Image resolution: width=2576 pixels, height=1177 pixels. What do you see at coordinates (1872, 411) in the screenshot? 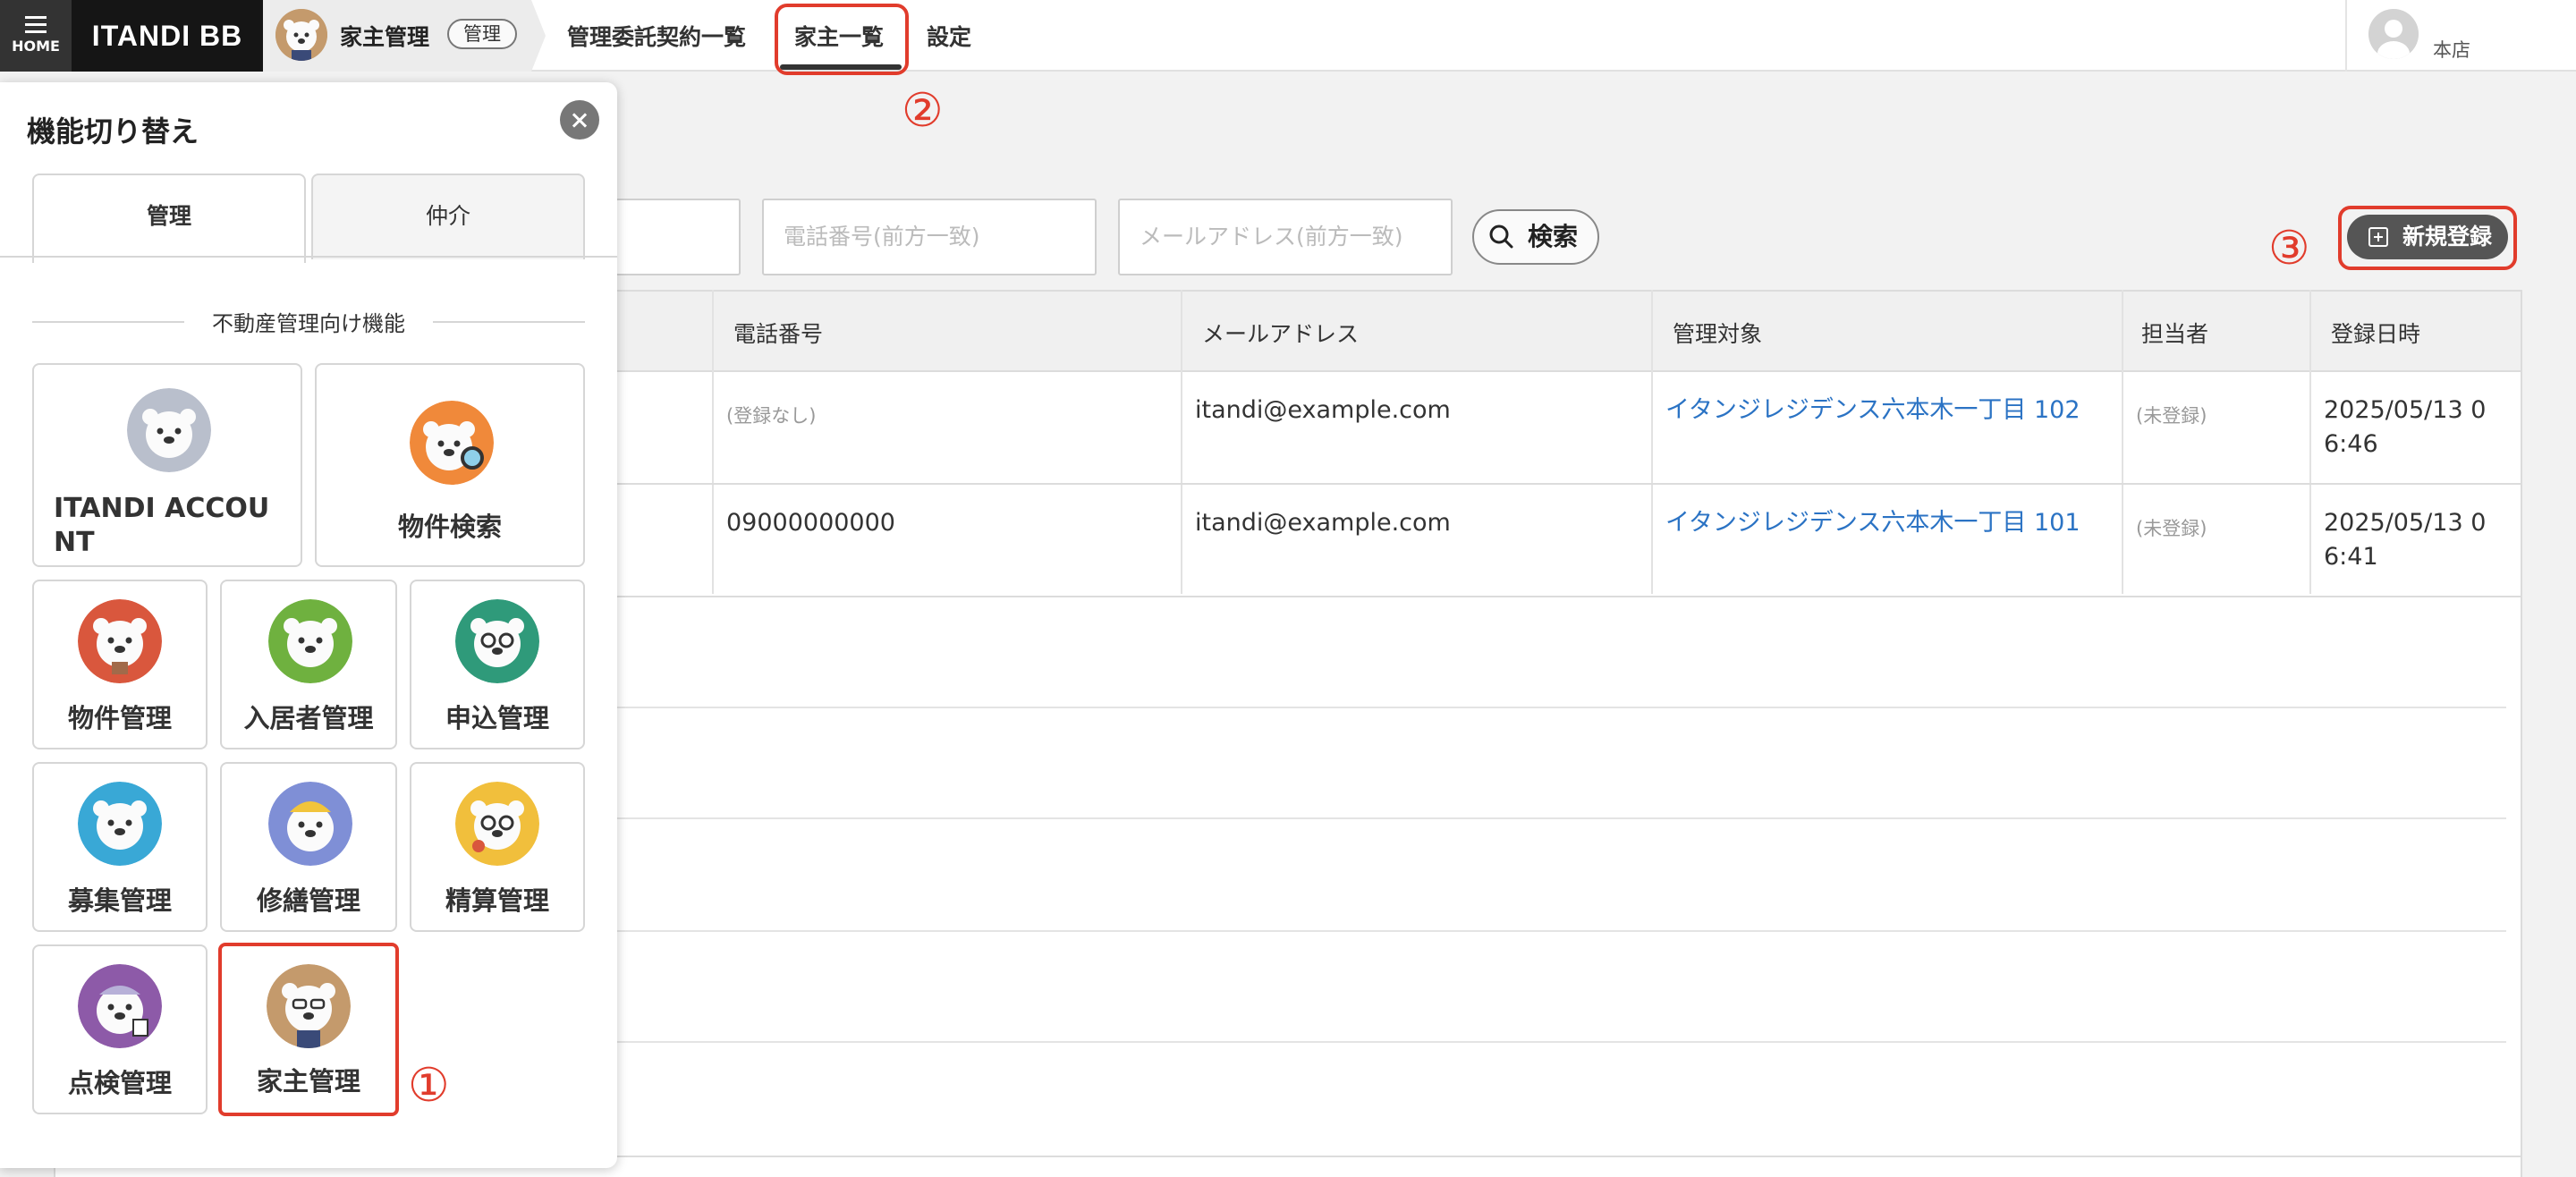
I see `cell-target-link: イタンジレジデンス六本木一丁目 102` at bounding box center [1872, 411].